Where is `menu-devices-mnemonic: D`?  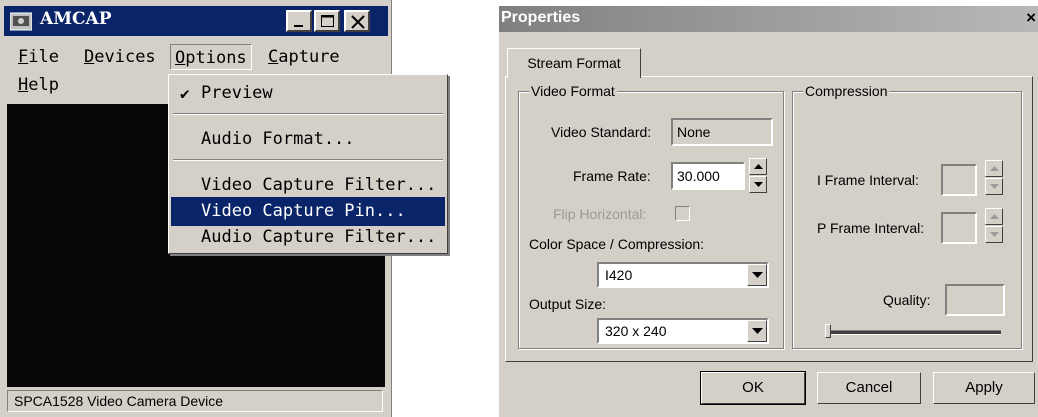 menu-devices-mnemonic: D is located at coordinates (89, 57).